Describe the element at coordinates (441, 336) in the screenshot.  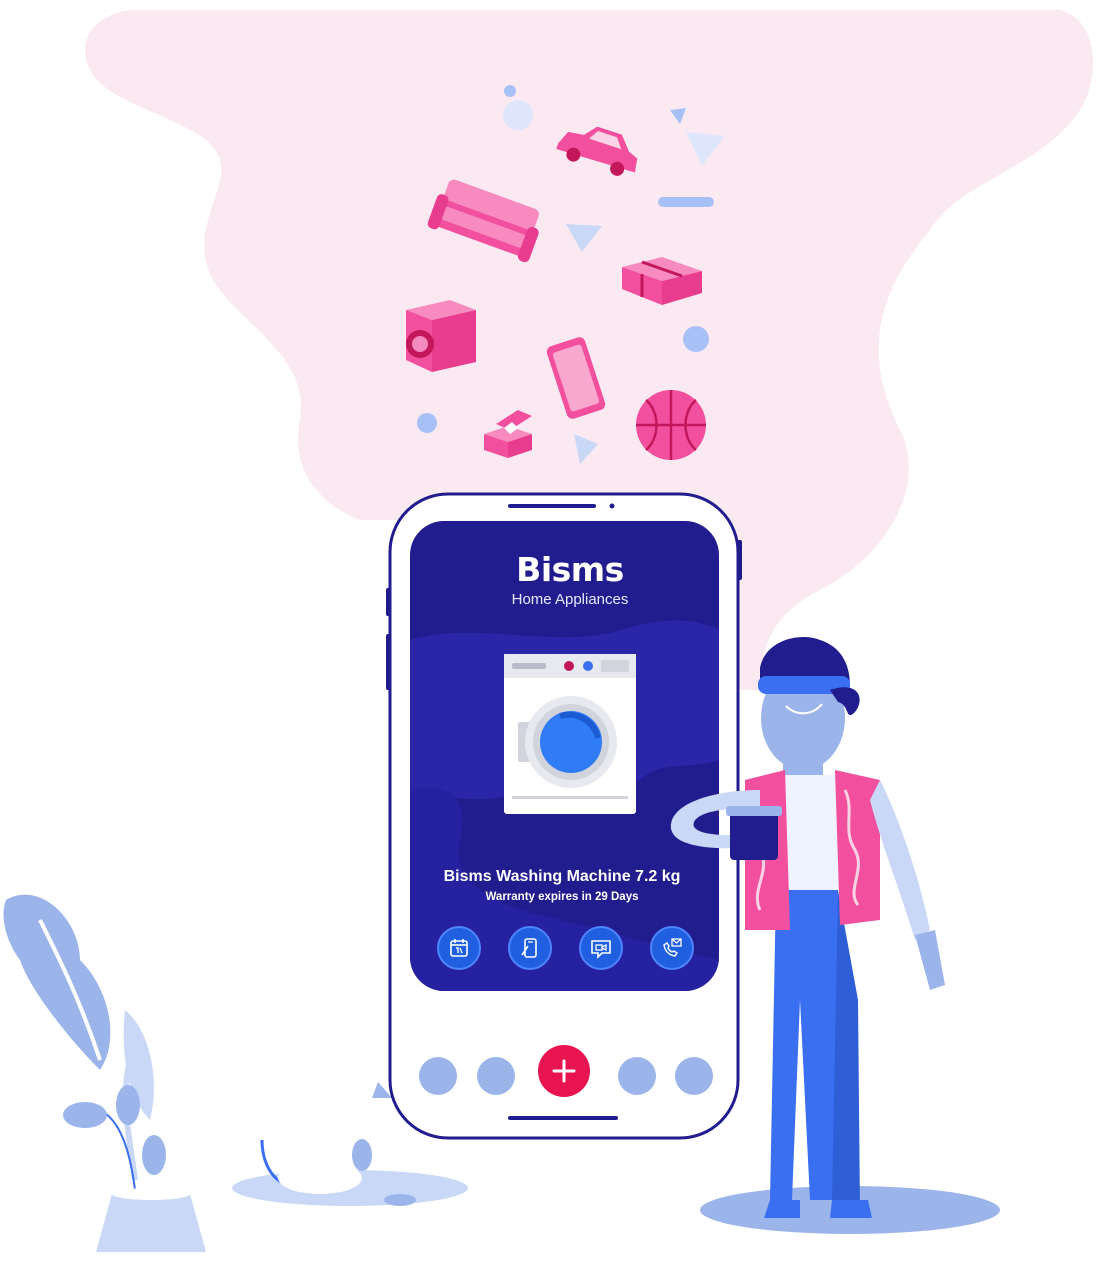
I see `washer-cube-icon` at that location.